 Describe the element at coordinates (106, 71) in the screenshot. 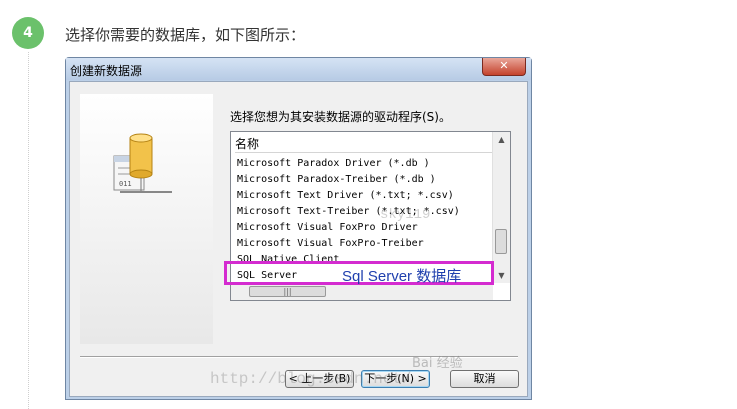

I see `dialog-title: 创建新数据源` at that location.